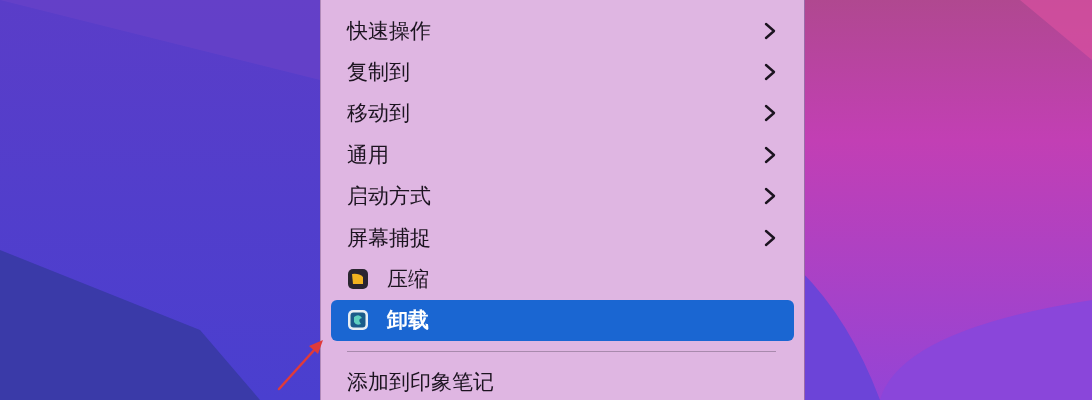  What do you see at coordinates (562, 237) in the screenshot?
I see `menu-item: 屏幕捕捉` at bounding box center [562, 237].